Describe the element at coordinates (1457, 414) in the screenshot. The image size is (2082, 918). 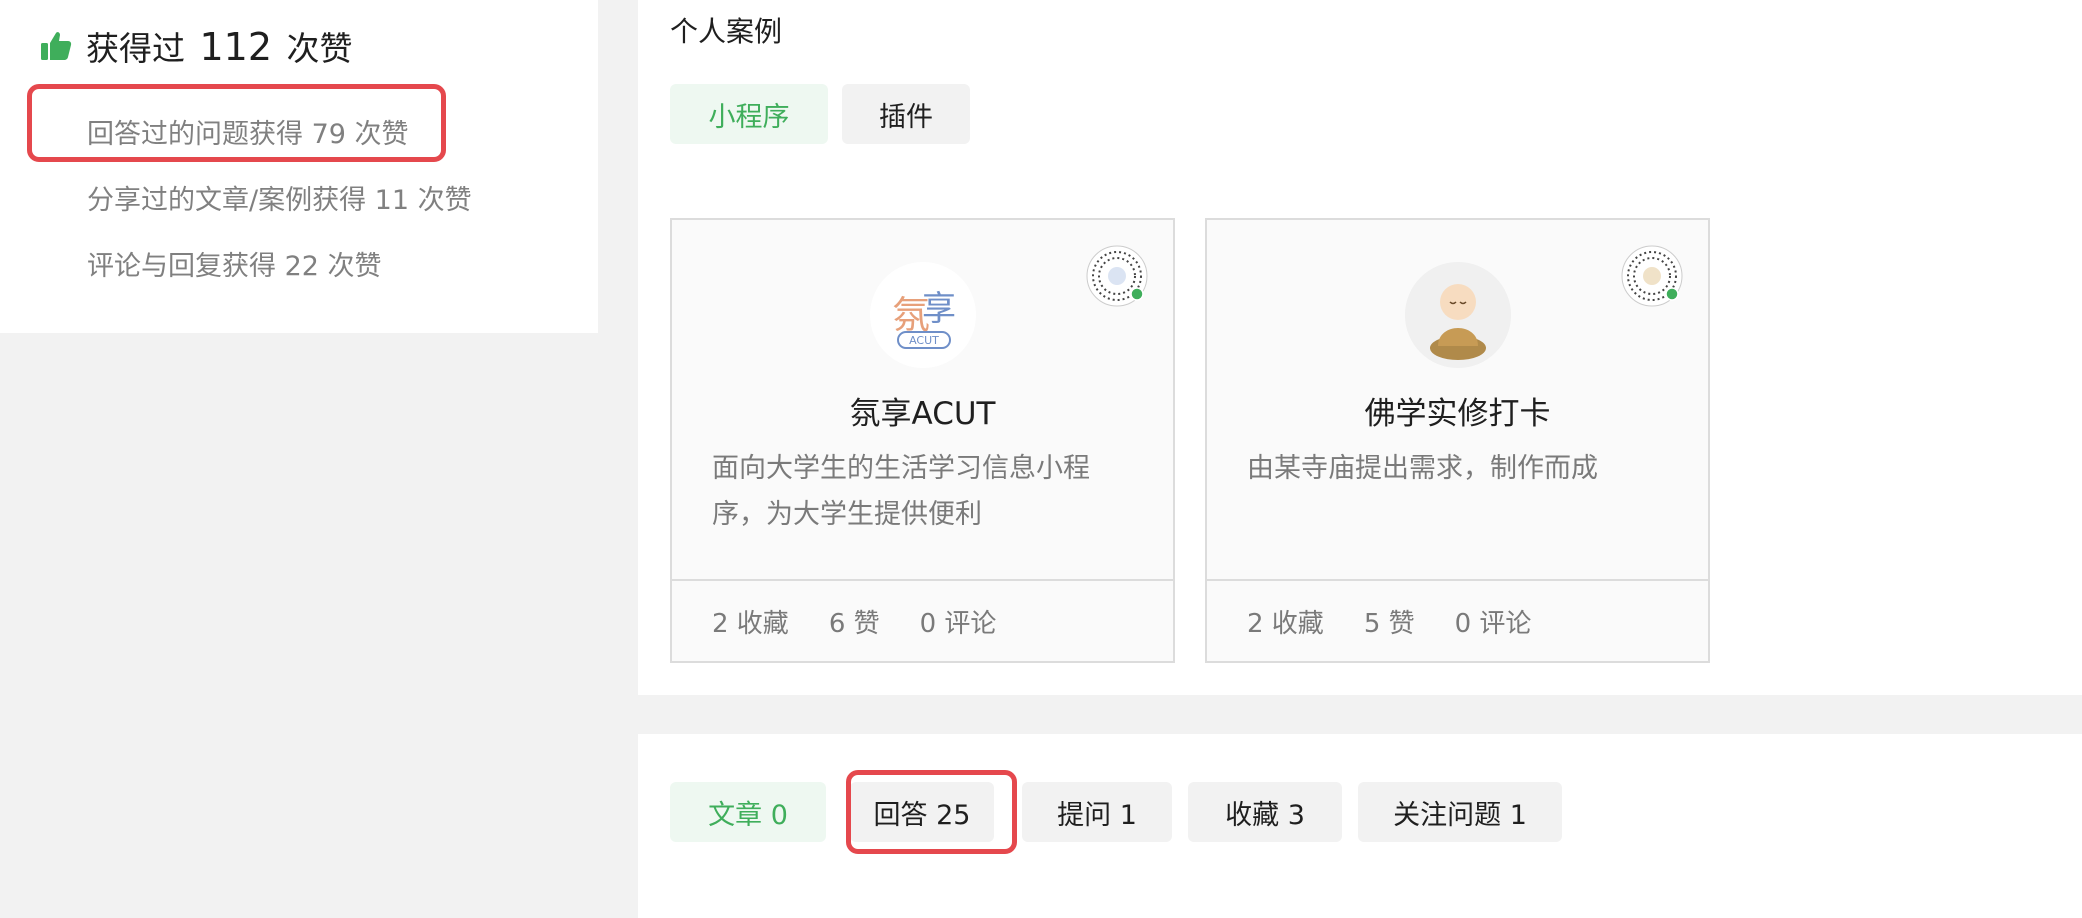
I see `case-name: 佛学实修打卡` at that location.